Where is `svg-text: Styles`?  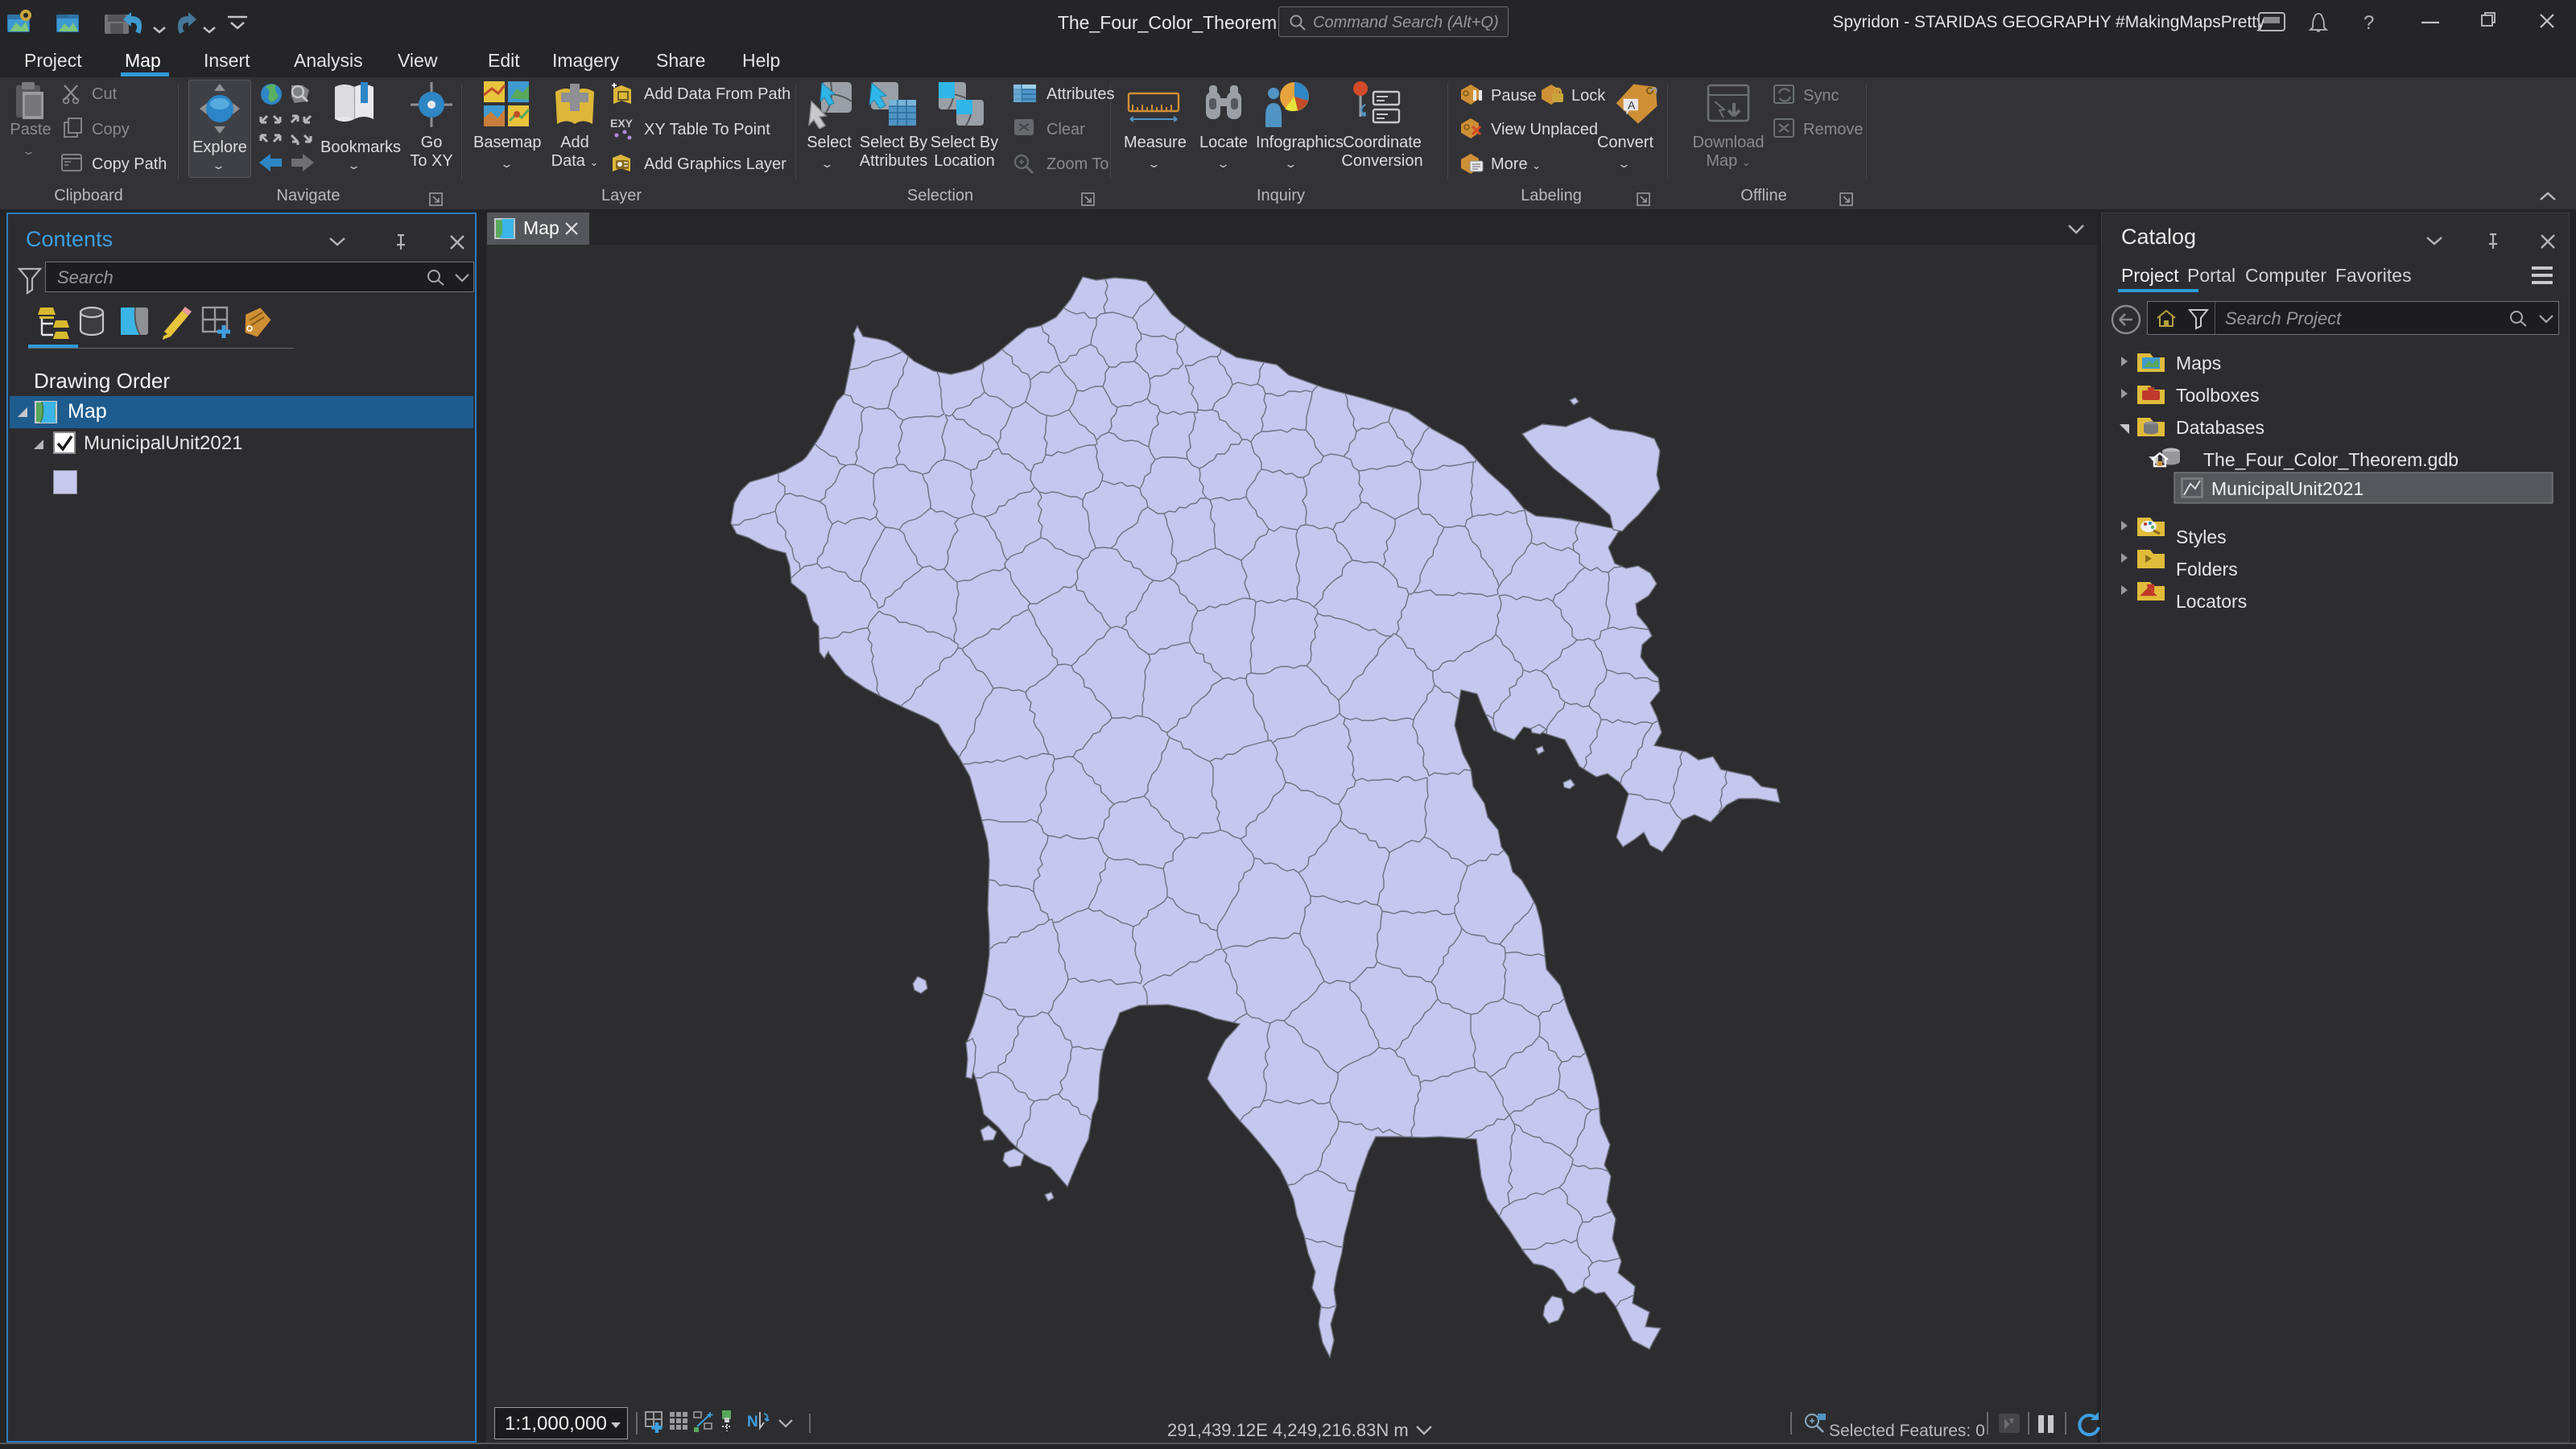 svg-text: Styles is located at coordinates (2201, 536).